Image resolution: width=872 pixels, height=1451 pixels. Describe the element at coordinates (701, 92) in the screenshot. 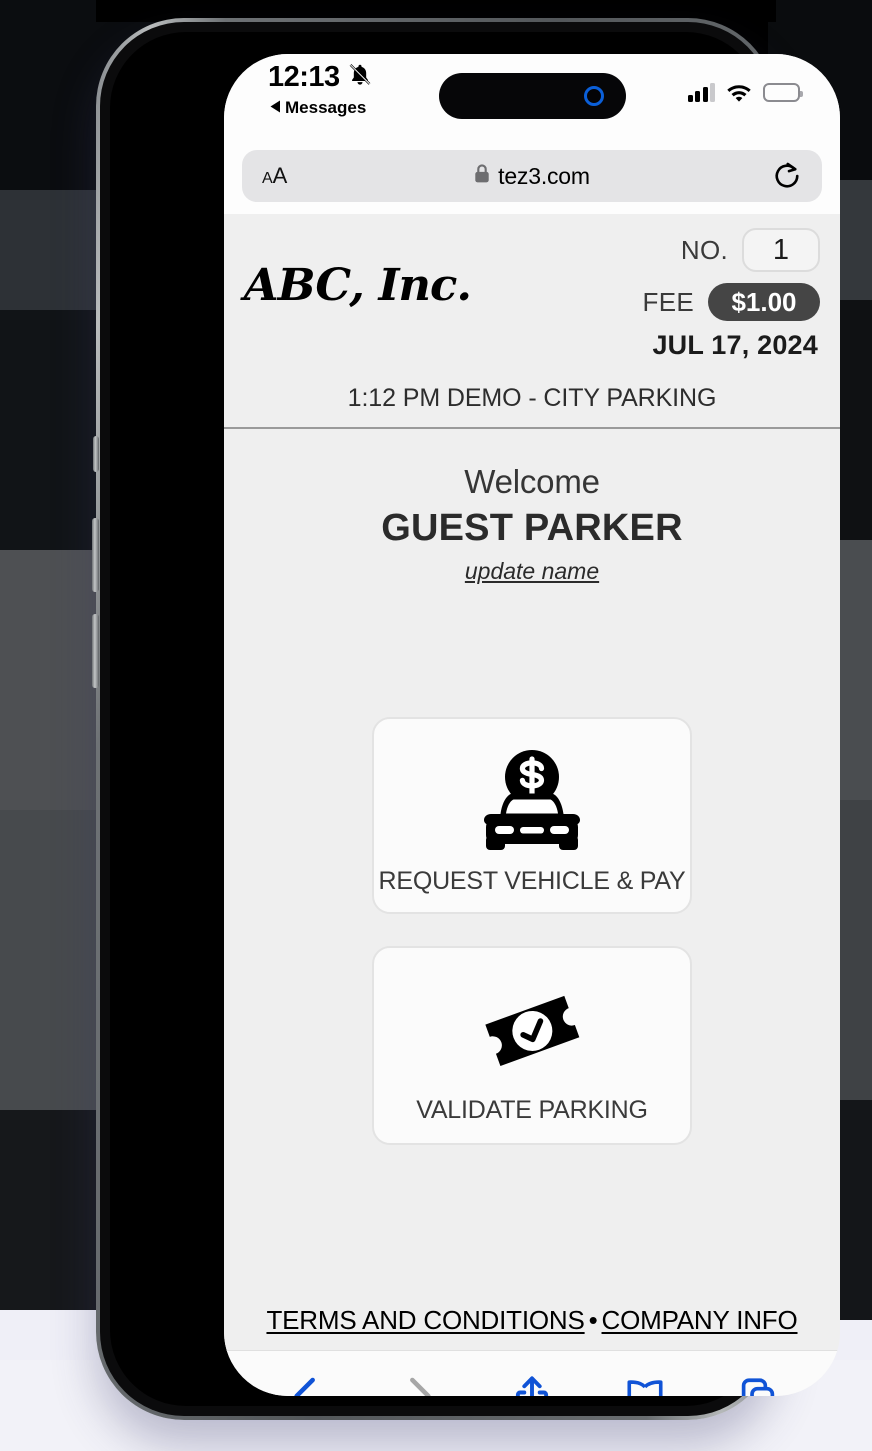

I see `cellular-signal-icon` at that location.